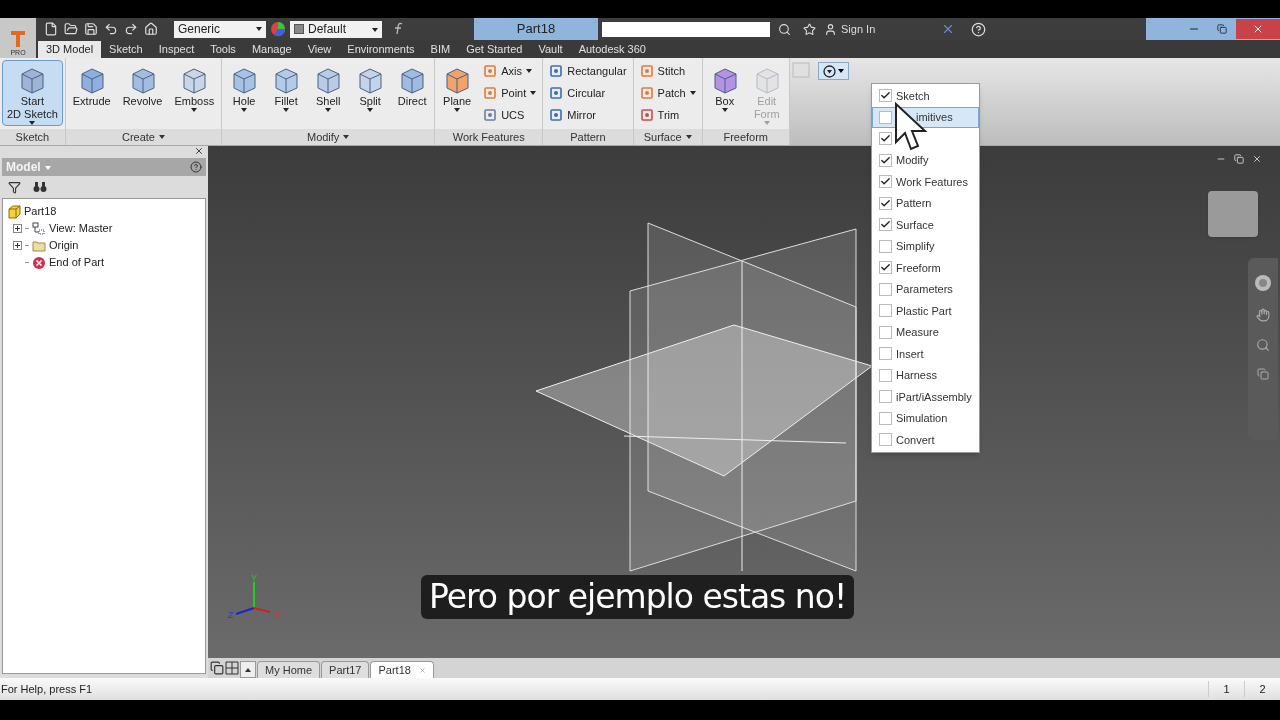 The width and height of the screenshot is (1280, 720). I want to click on ribbon-tool-button: Patch, so click(667, 93).